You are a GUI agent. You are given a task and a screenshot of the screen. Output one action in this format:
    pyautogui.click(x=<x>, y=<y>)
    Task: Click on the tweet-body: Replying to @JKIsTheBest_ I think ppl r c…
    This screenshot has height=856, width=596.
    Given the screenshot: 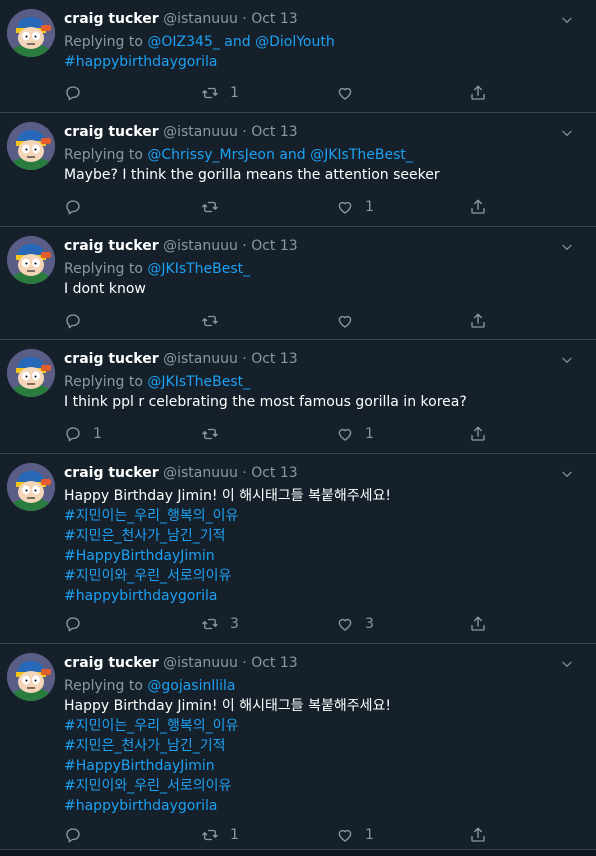 What is the action you would take?
    pyautogui.click(x=310, y=392)
    